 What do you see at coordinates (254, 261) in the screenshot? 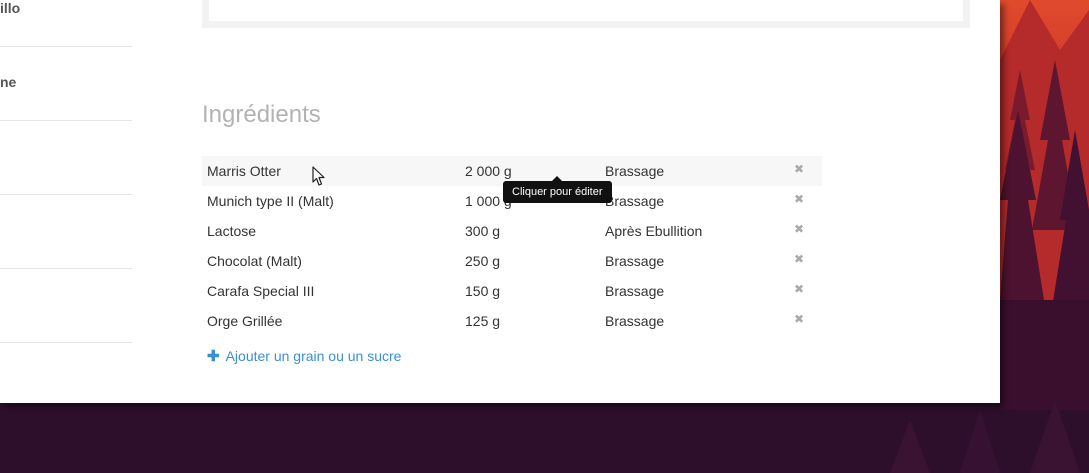
I see `ingredient-name: Chocolat (Malt)` at bounding box center [254, 261].